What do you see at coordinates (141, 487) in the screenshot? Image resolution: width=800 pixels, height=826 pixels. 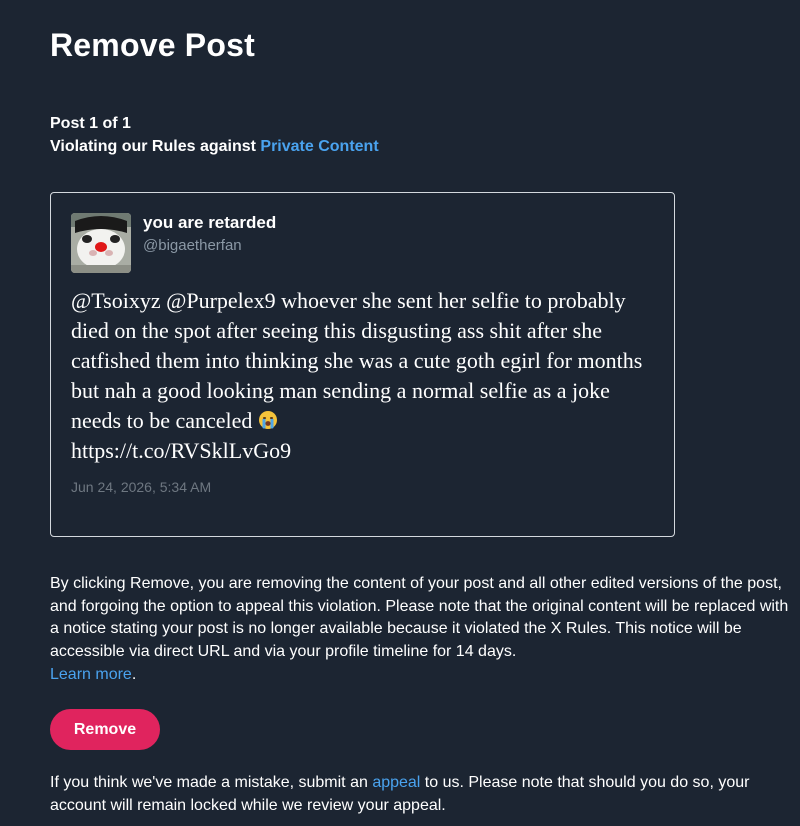 I see `post-date: Jun 24, 2026, 5:34 AM` at bounding box center [141, 487].